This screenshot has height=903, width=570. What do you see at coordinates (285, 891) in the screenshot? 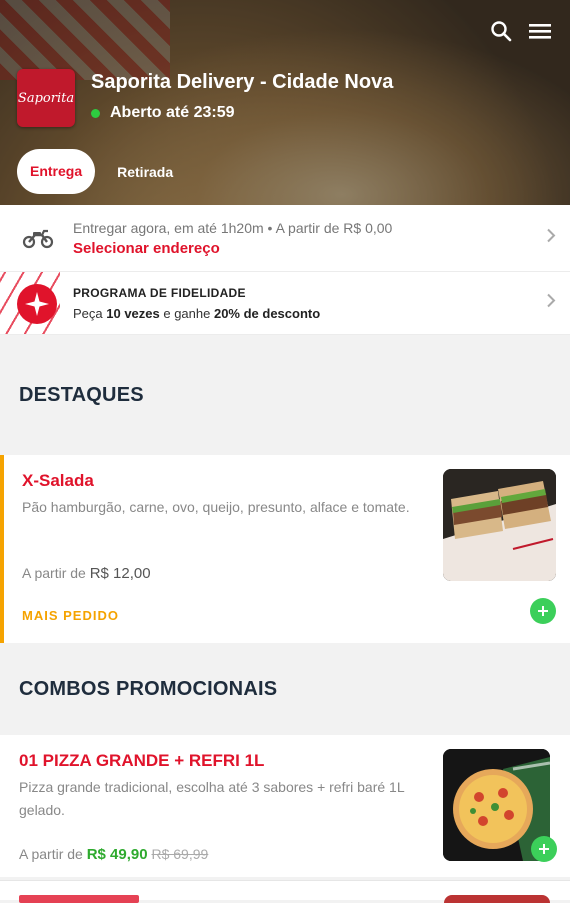
I see `next-product-peek` at bounding box center [285, 891].